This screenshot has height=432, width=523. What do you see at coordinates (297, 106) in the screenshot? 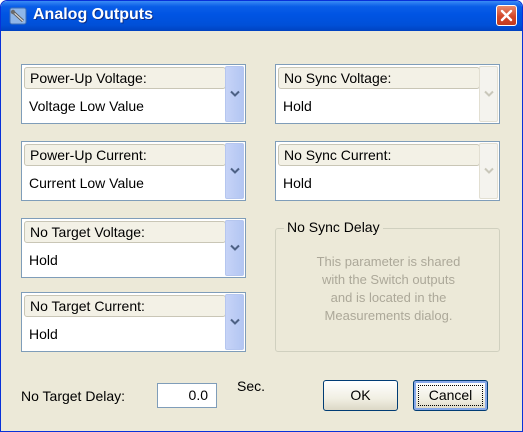
I see `no-sync-voltage-value: Hold` at bounding box center [297, 106].